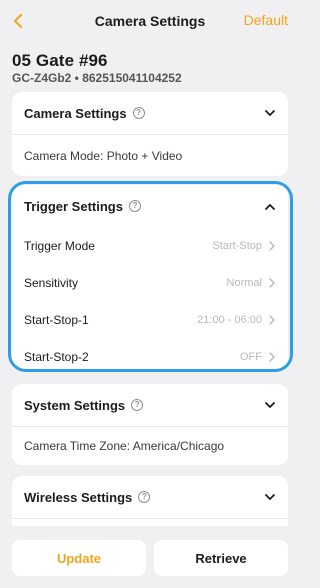 The image size is (320, 588). I want to click on row-label: Start-Stop-1, so click(56, 319).